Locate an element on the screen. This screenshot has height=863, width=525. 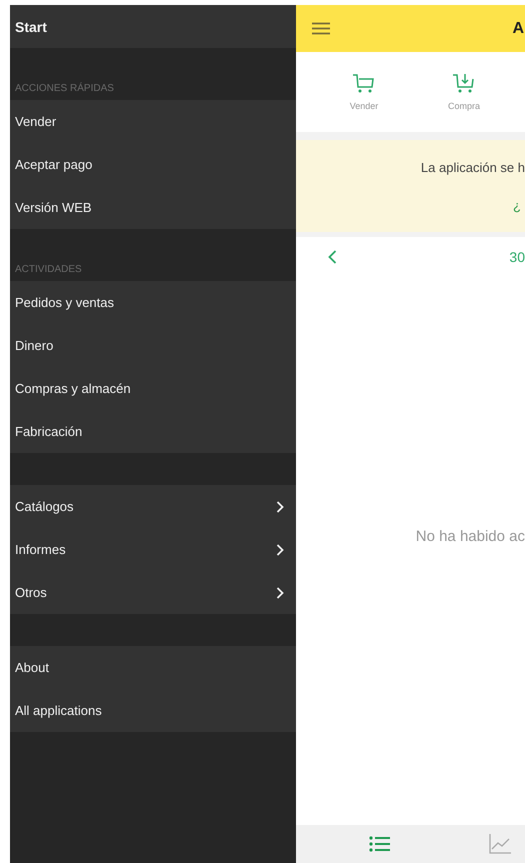
drawer-item: About is located at coordinates (153, 667).